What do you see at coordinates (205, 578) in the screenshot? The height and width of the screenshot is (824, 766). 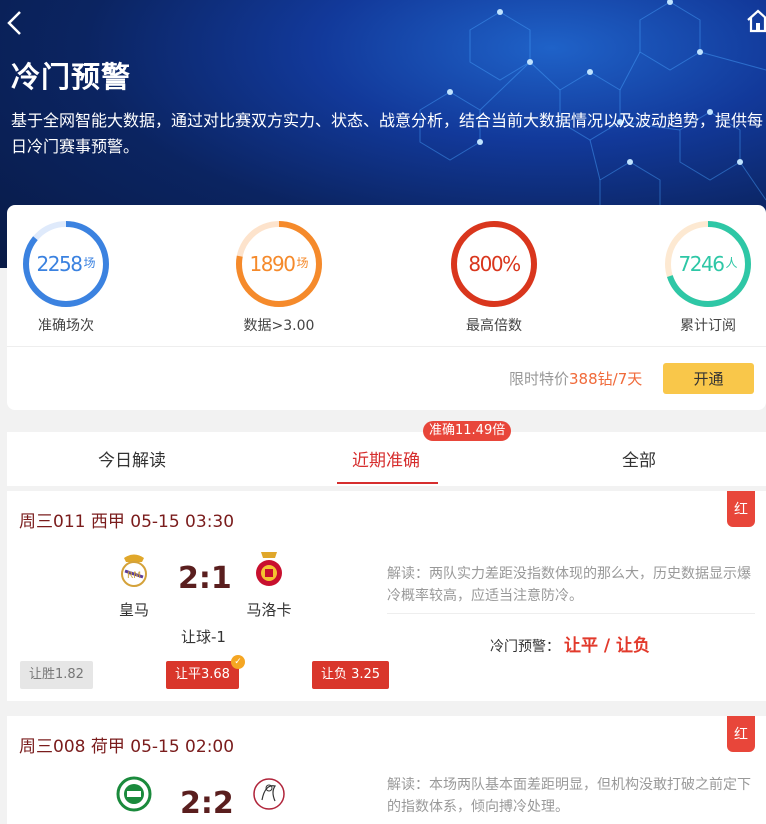 I see `match-score: 2:1` at bounding box center [205, 578].